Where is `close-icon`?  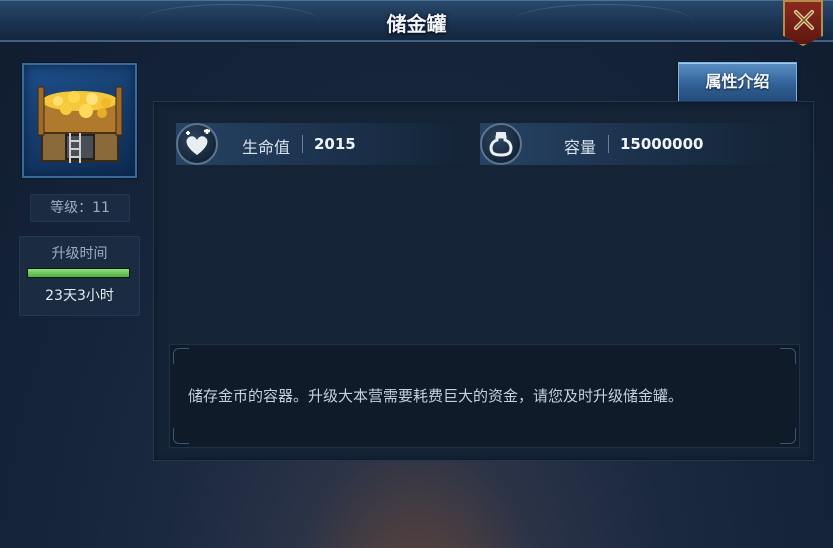 close-icon is located at coordinates (804, 20).